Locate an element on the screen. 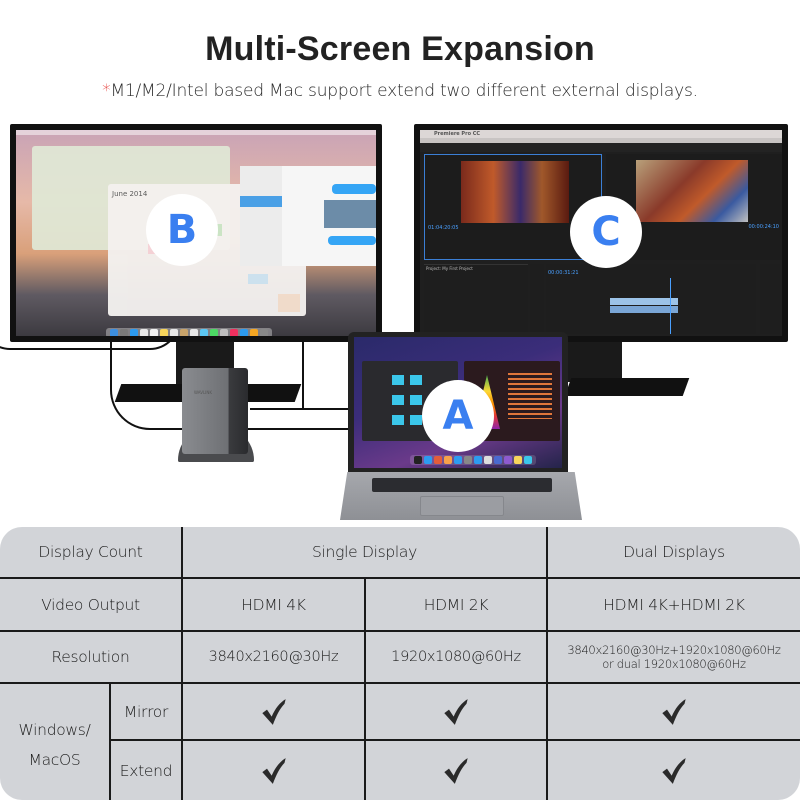  laptop-keyboard is located at coordinates (462, 485).